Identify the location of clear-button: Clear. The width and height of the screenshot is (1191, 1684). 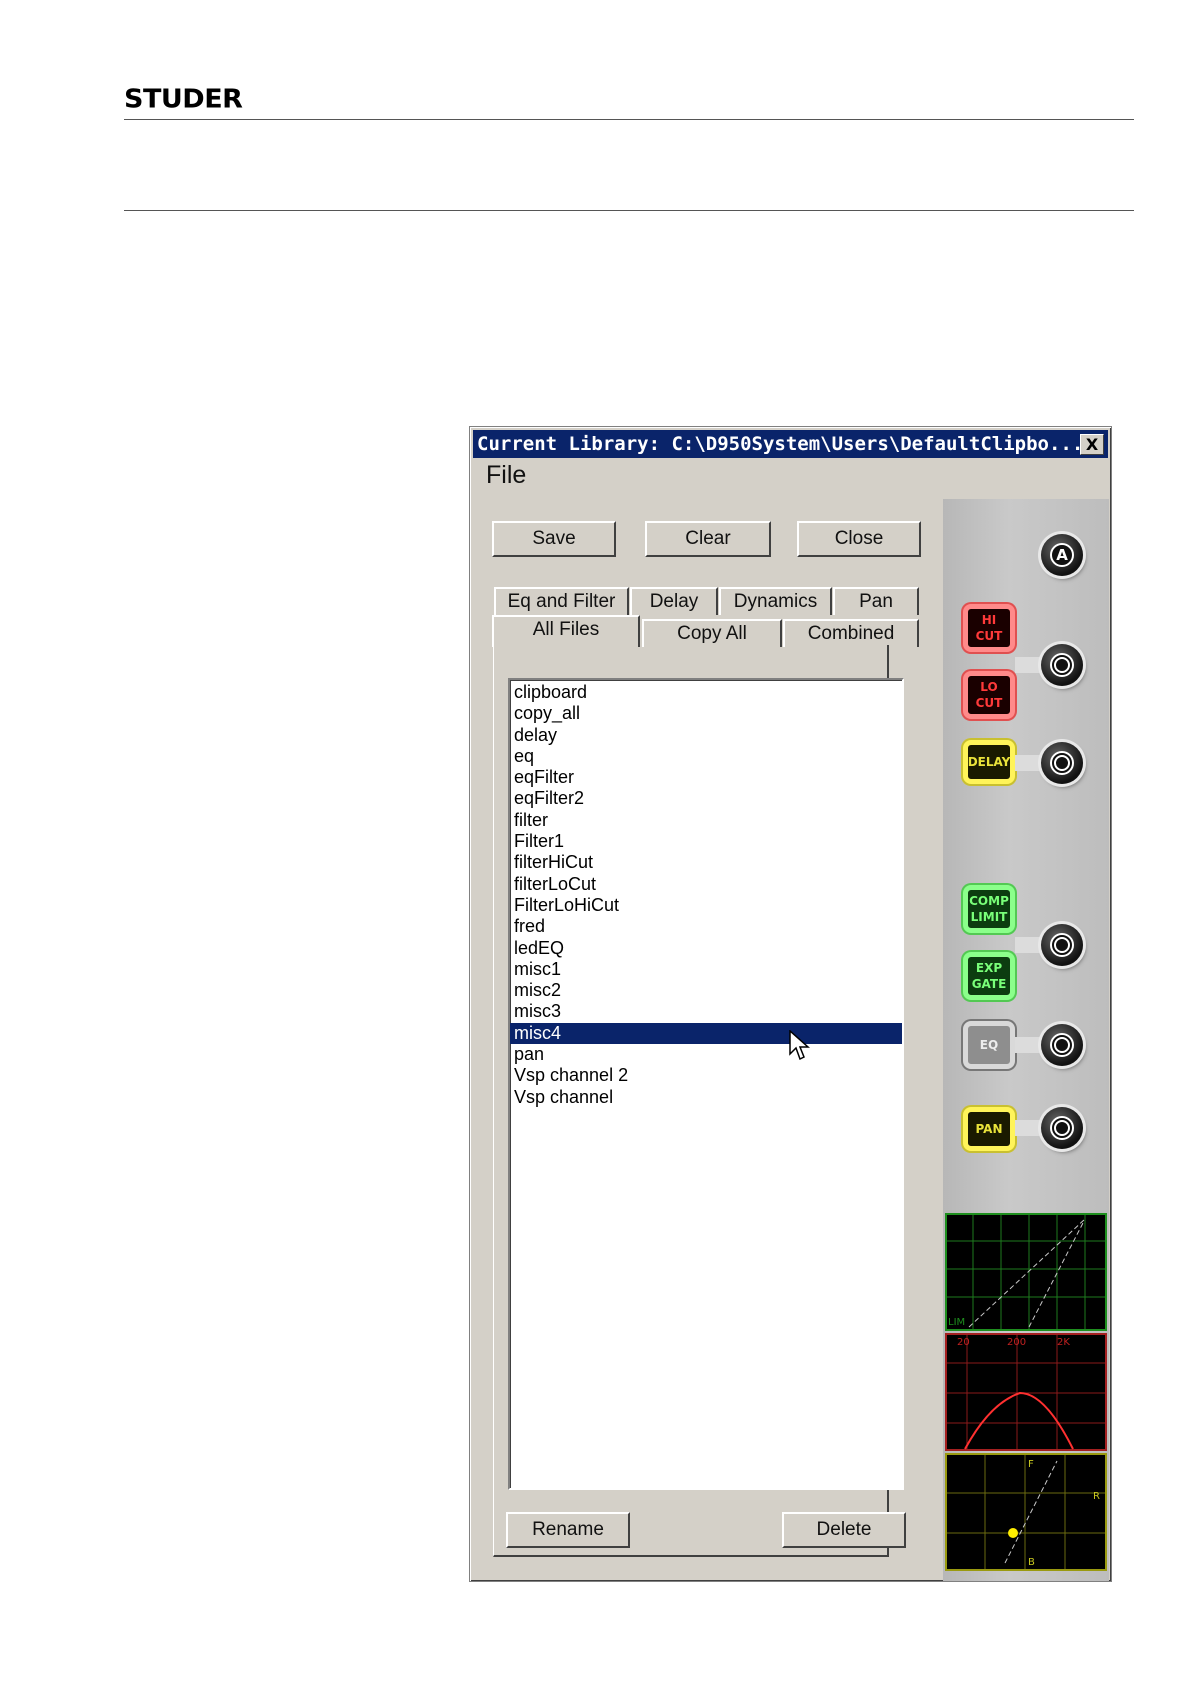
(708, 539).